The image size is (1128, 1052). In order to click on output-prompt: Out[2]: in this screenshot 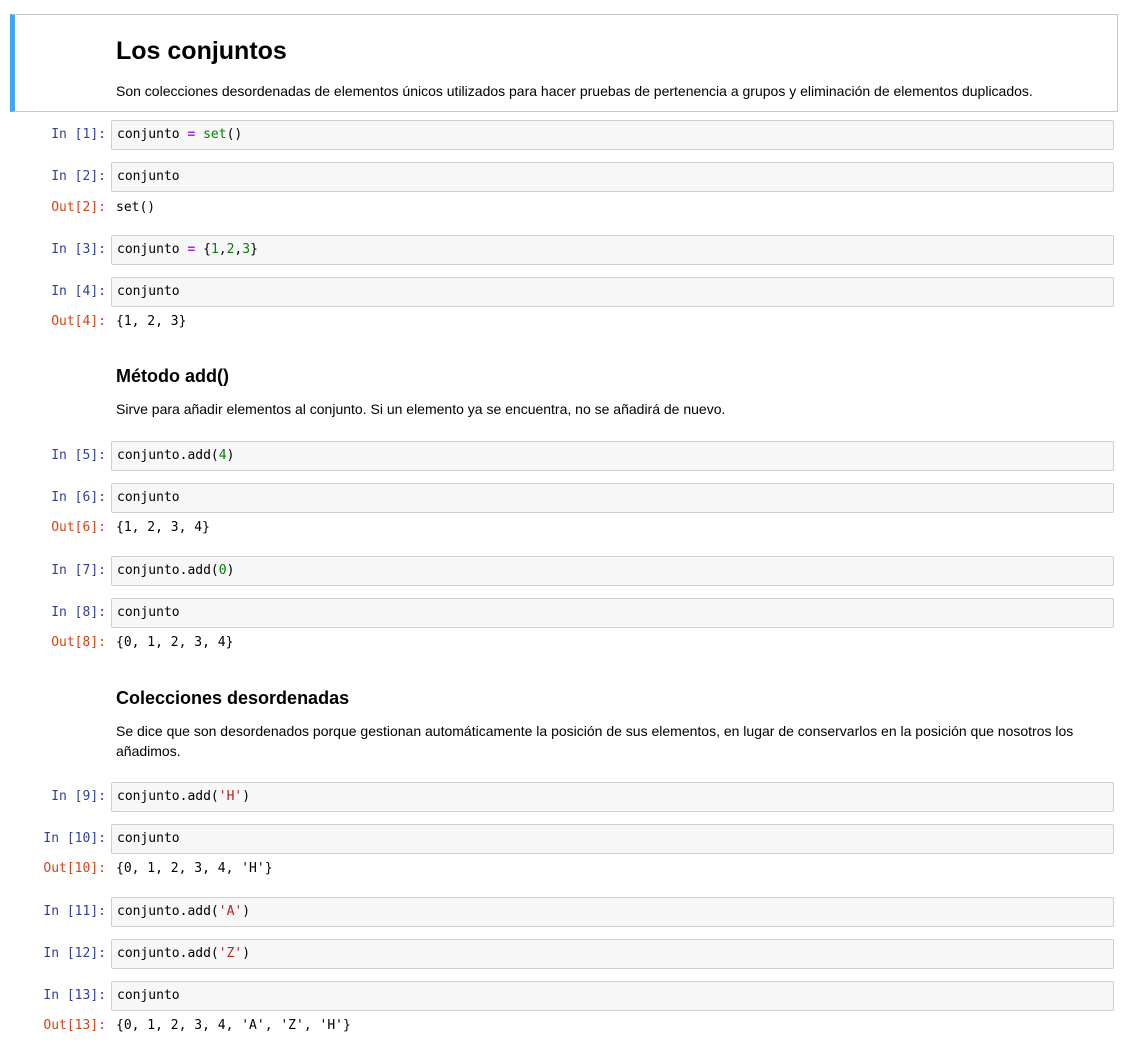, I will do `click(78, 207)`.